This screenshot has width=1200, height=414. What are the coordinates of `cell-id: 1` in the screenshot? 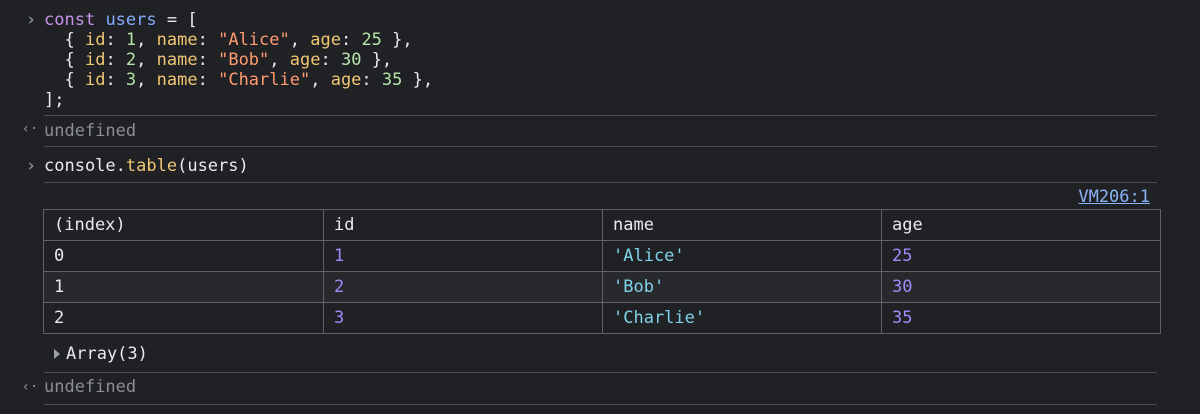 It's located at (463, 256).